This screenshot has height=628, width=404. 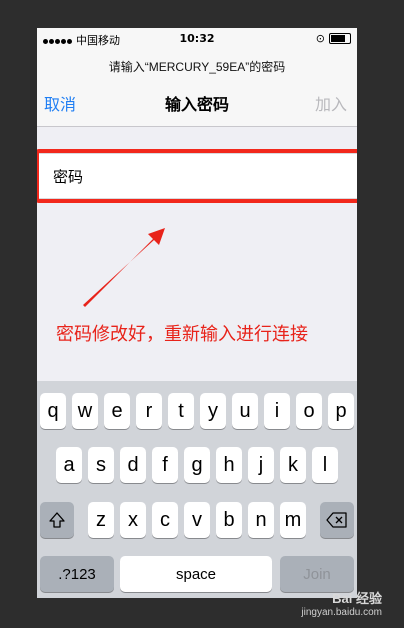 What do you see at coordinates (229, 465) in the screenshot?
I see `key-h: h` at bounding box center [229, 465].